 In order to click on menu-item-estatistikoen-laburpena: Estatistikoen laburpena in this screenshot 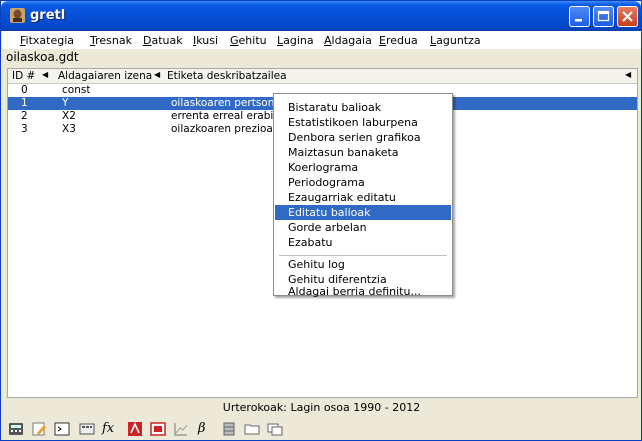, I will do `click(363, 122)`.